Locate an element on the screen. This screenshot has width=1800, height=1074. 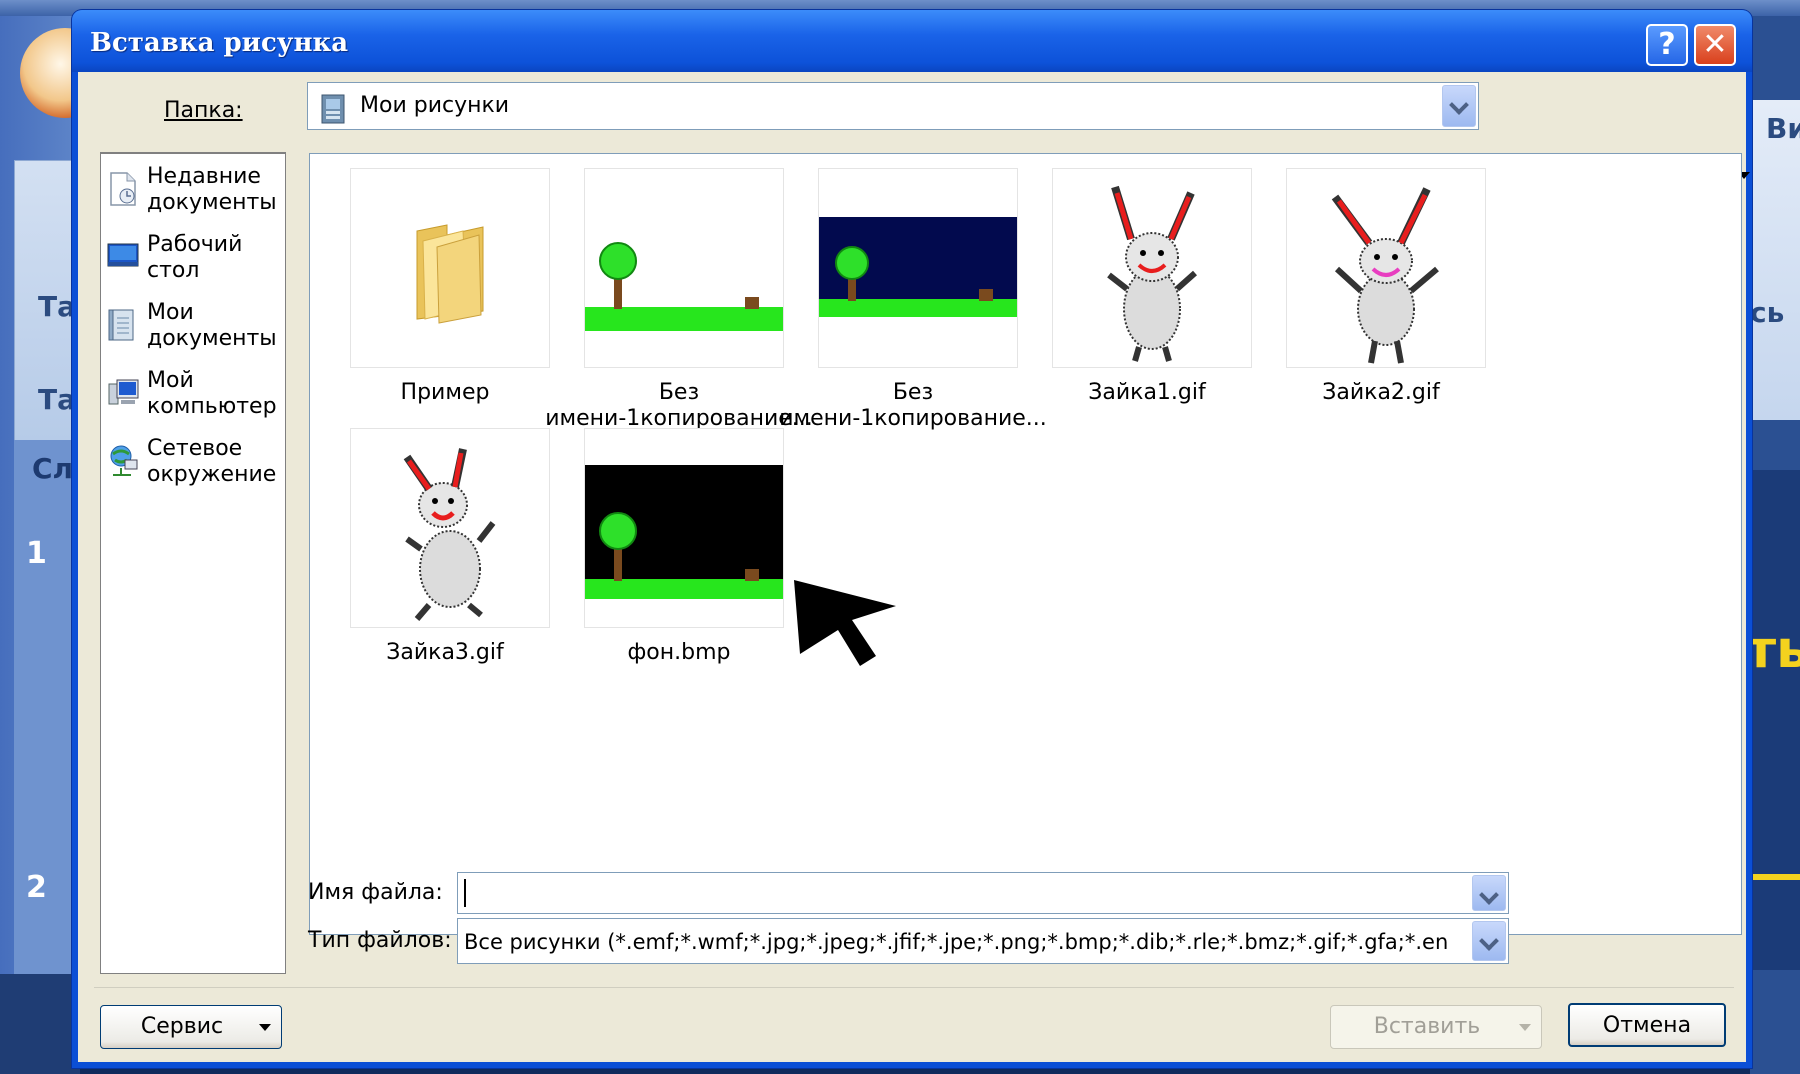
filetype-label-text: Тип файлов: is located at coordinates (380, 940).